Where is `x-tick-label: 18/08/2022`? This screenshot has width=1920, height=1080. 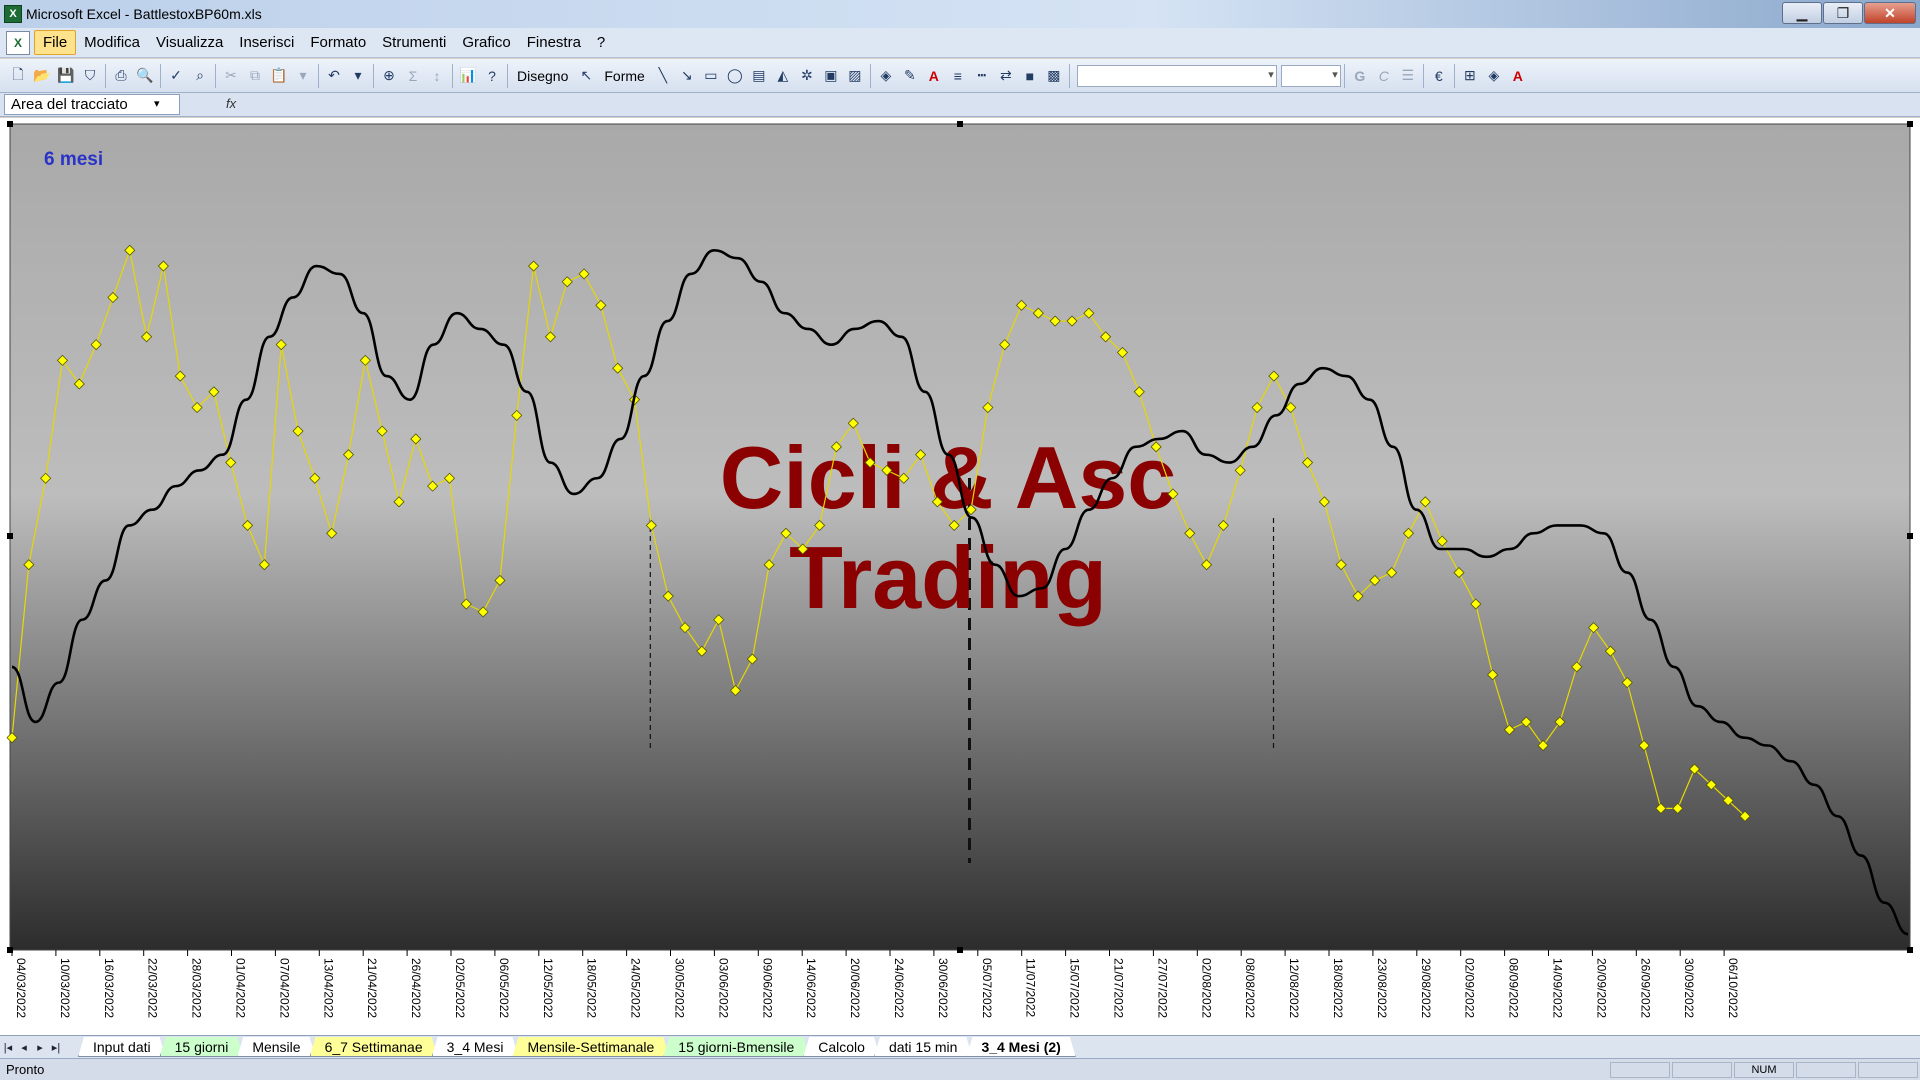
x-tick-label: 18/08/2022 is located at coordinates (1338, 988).